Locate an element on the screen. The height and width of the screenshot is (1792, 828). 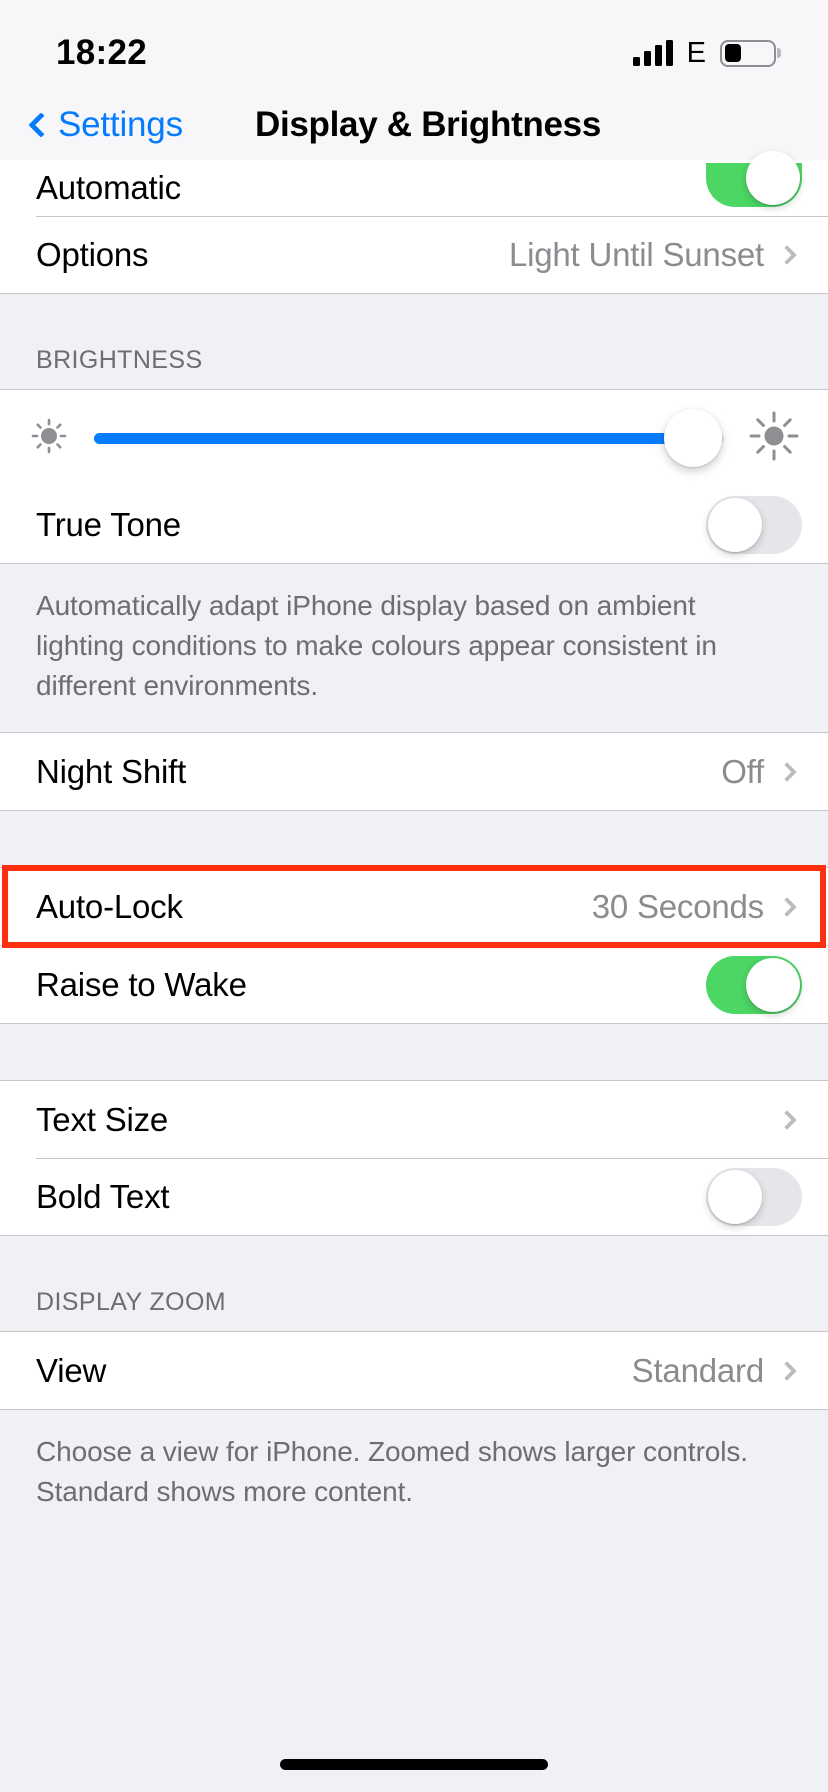
true-tone-toggle is located at coordinates (754, 524).